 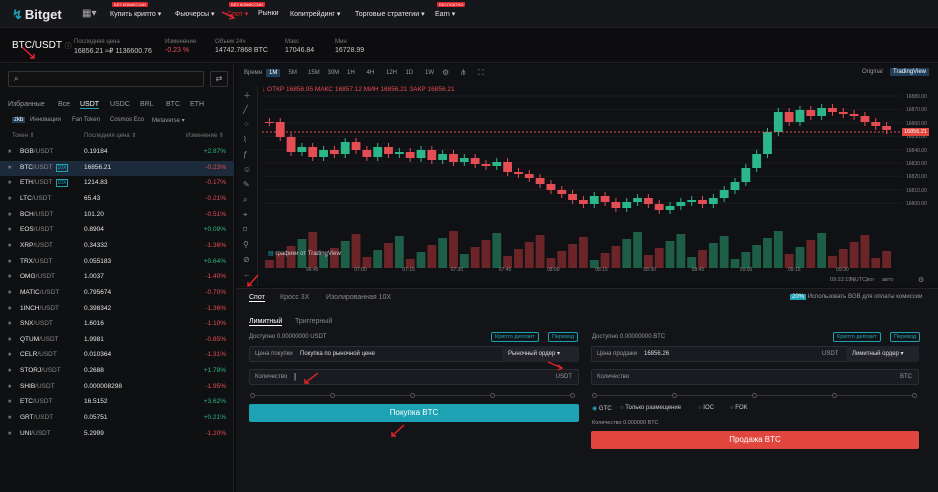 I want to click on search-input: ⌕, so click(x=106, y=79).